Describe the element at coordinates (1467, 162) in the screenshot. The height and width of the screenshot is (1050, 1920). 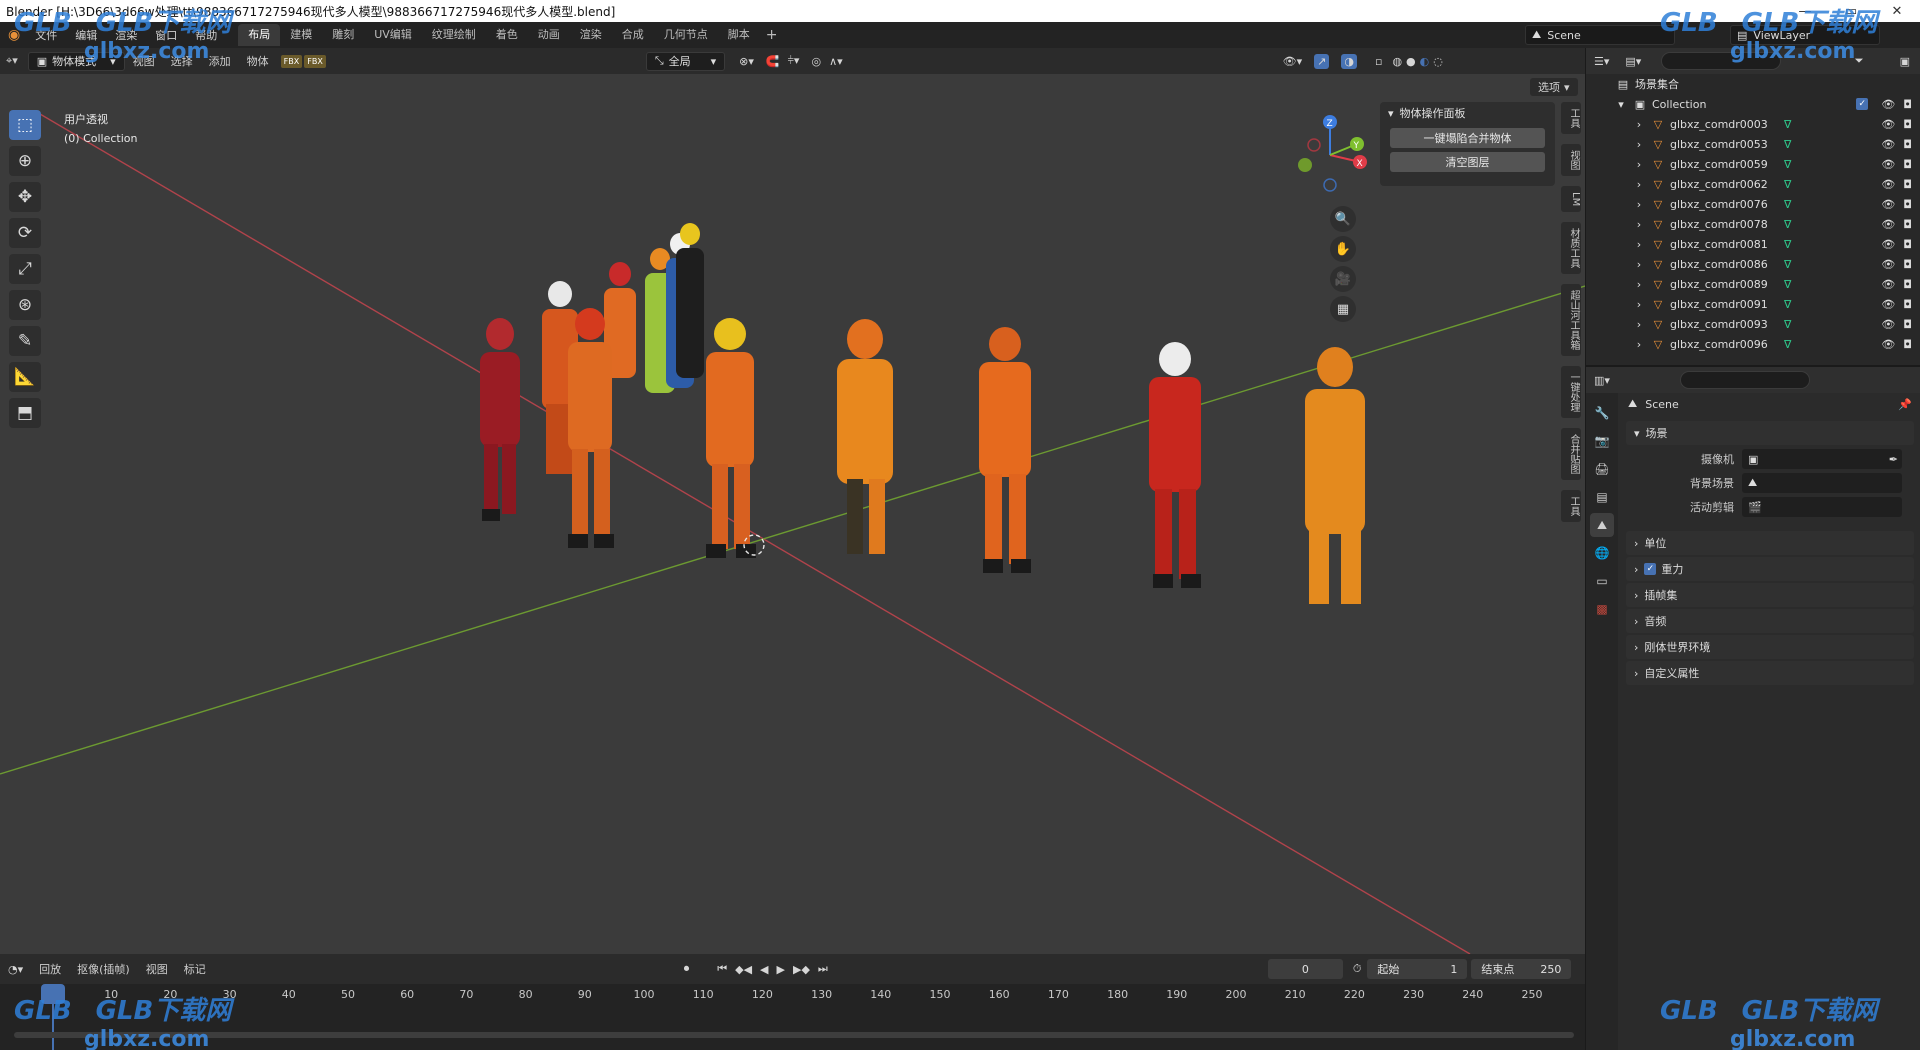
I see `clear-layers-button: 清空图层` at that location.